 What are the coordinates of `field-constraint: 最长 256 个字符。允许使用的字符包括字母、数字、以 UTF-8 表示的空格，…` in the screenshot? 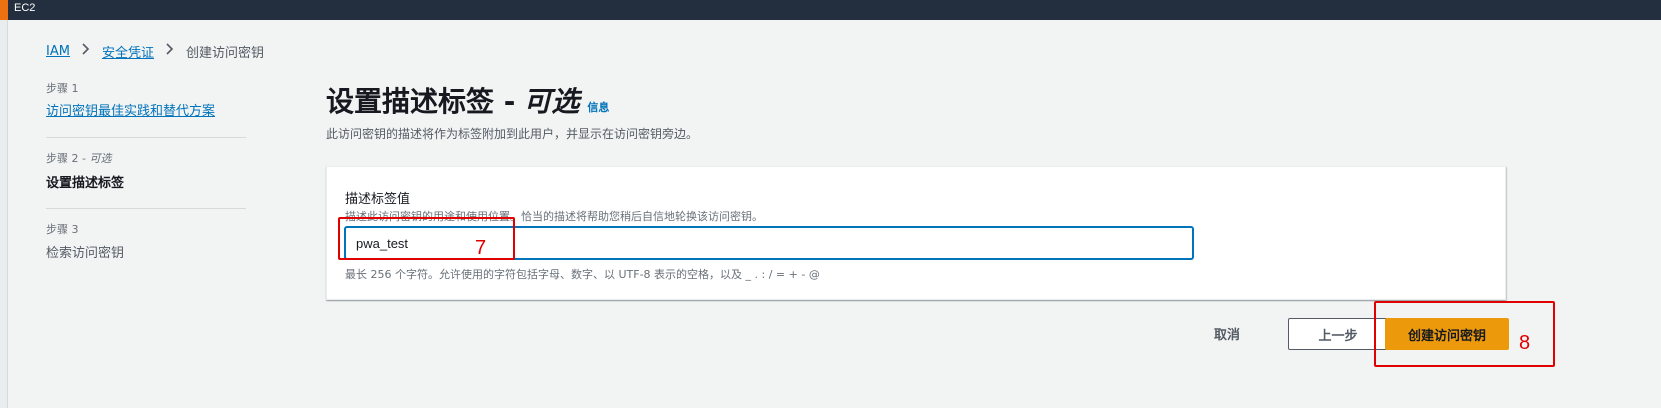 It's located at (582, 274).